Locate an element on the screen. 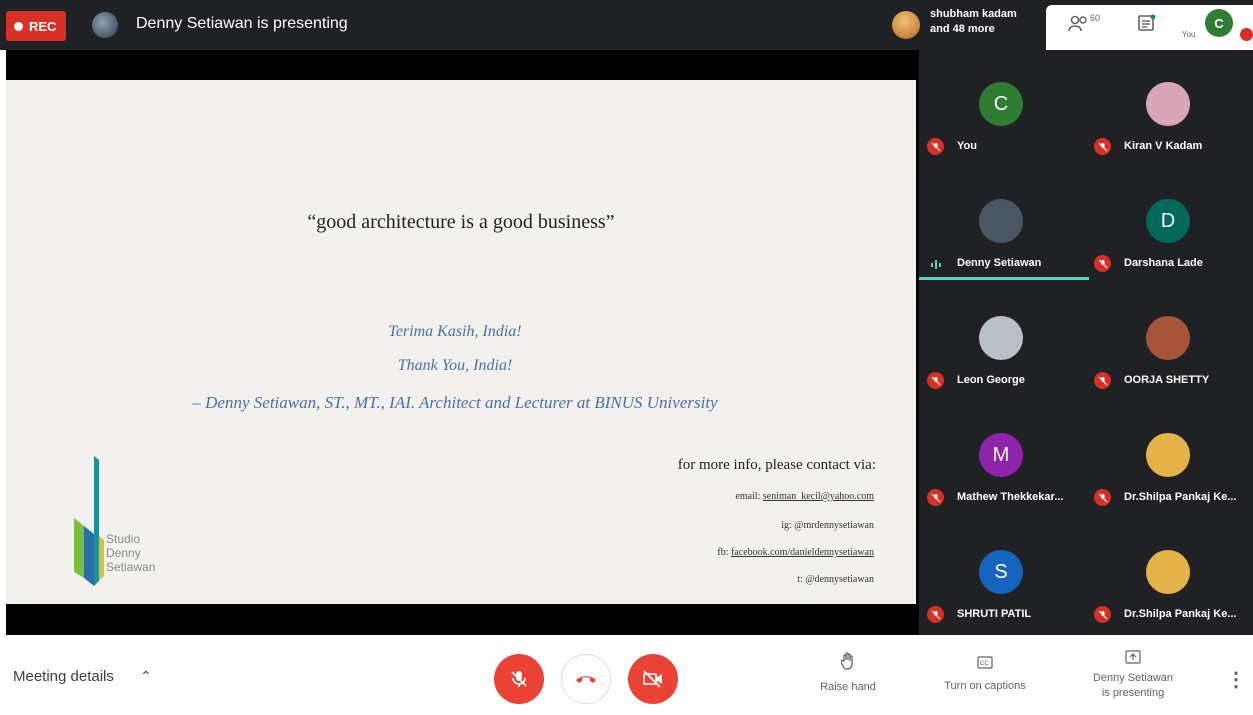 The image size is (1253, 715). speaking-indicator-icon is located at coordinates (936, 264).